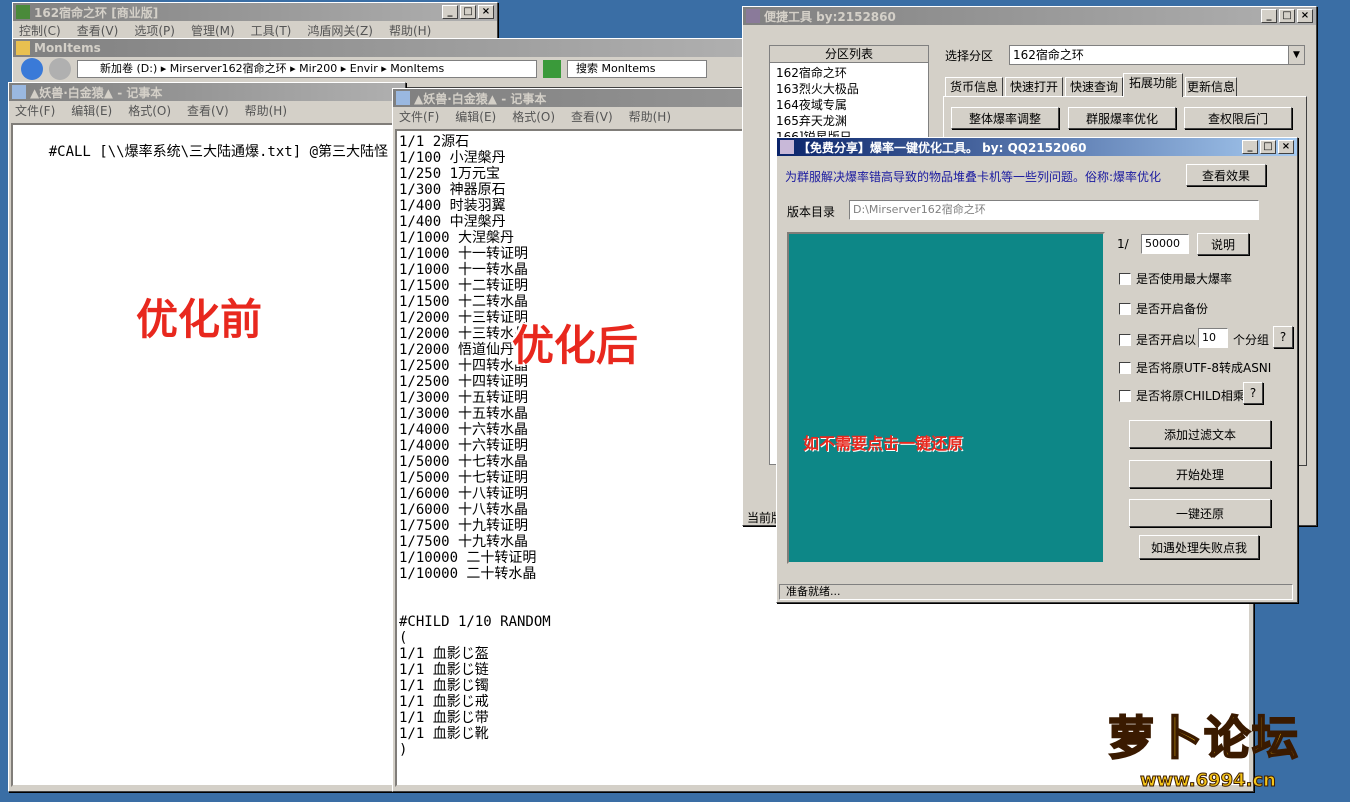 The width and height of the screenshot is (1350, 802). Describe the element at coordinates (1153, 85) in the screenshot. I see `tab-extensions: 拓展功能` at that location.